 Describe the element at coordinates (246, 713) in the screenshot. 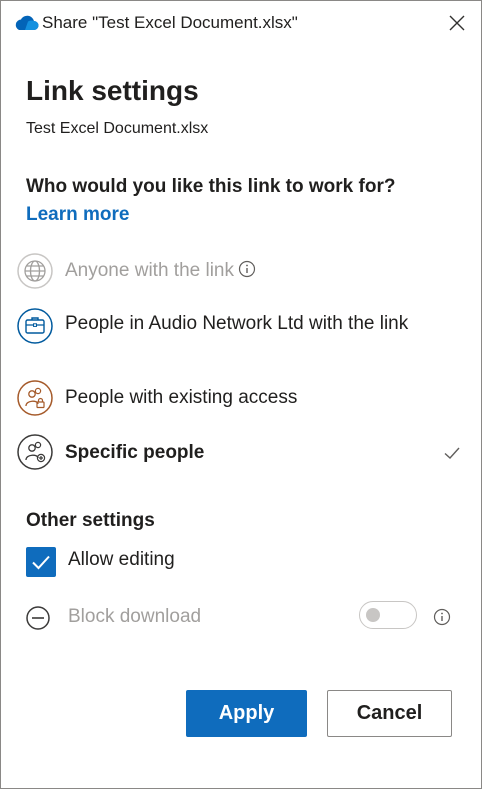

I see `apply-button: Apply` at that location.